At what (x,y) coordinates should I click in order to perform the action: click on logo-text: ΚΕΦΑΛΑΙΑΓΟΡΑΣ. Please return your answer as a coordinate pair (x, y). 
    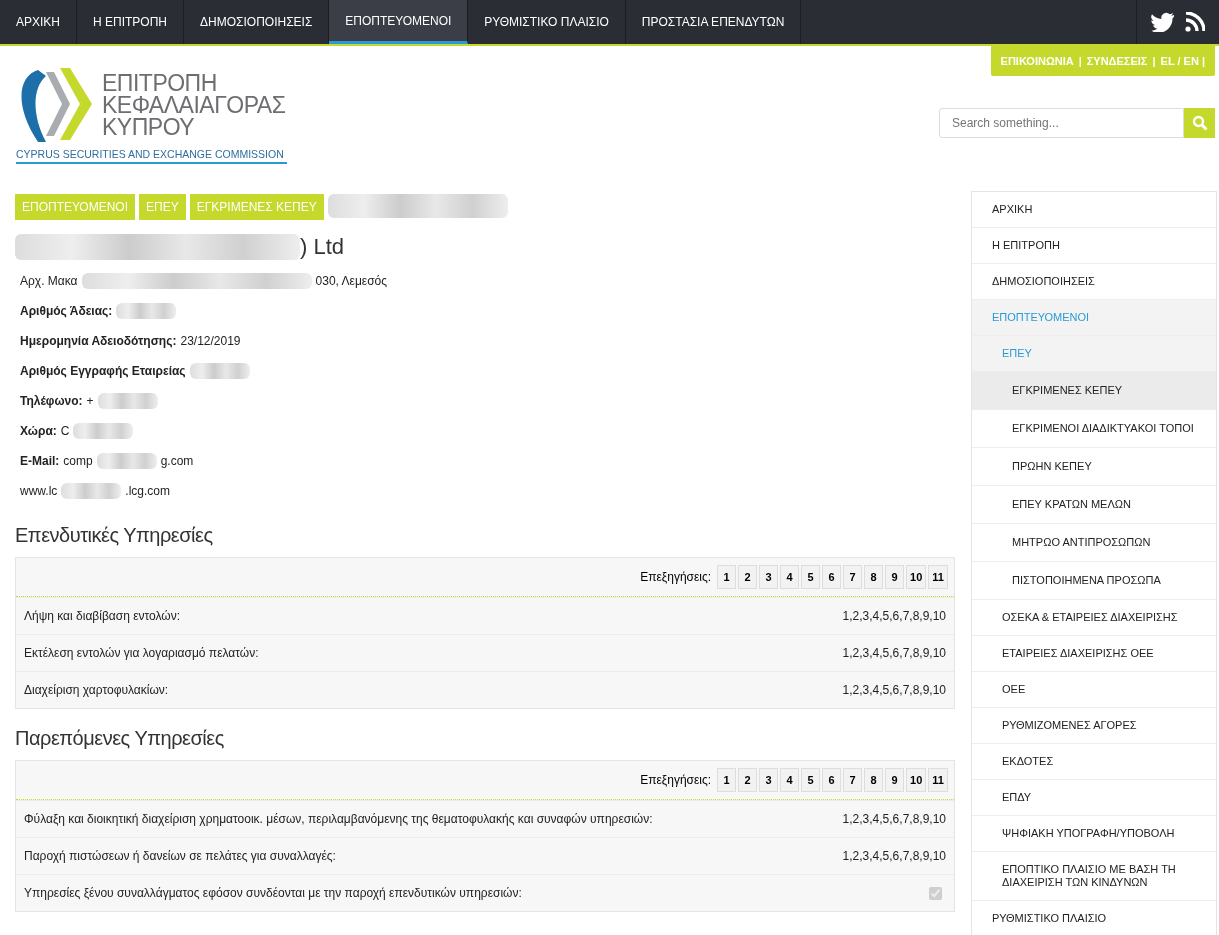
    Looking at the image, I should click on (194, 105).